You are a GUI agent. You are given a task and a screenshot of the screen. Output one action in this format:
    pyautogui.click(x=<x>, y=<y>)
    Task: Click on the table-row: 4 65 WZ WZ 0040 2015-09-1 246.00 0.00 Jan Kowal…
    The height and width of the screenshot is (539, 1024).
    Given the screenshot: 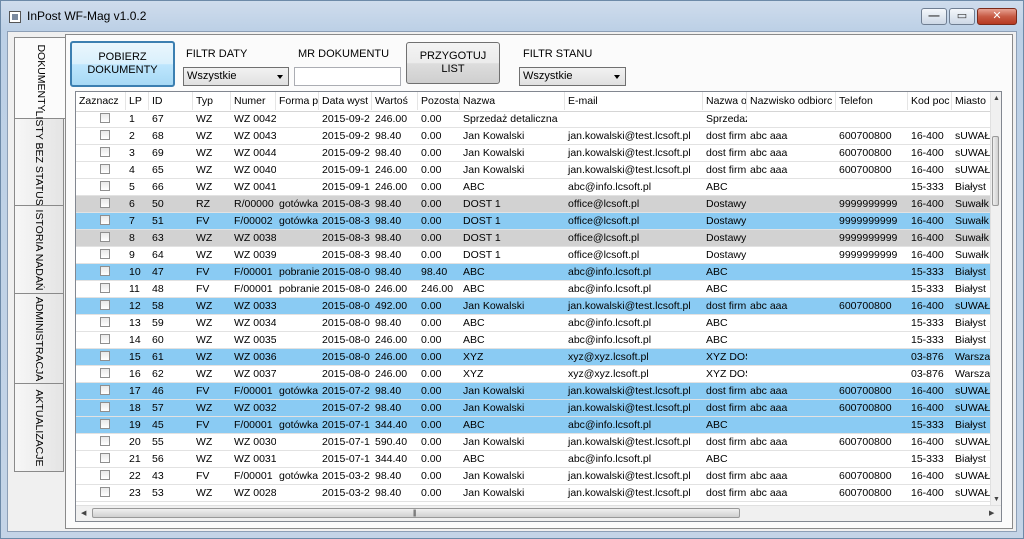 What is the action you would take?
    pyautogui.click(x=536, y=170)
    